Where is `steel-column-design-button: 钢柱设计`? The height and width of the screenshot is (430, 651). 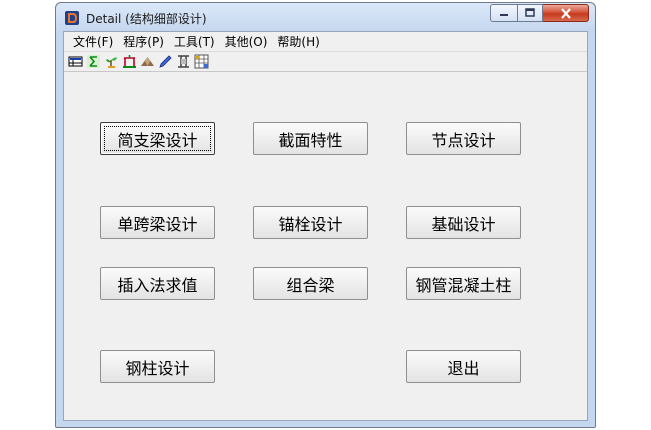
steel-column-design-button: 钢柱设计 is located at coordinates (157, 366).